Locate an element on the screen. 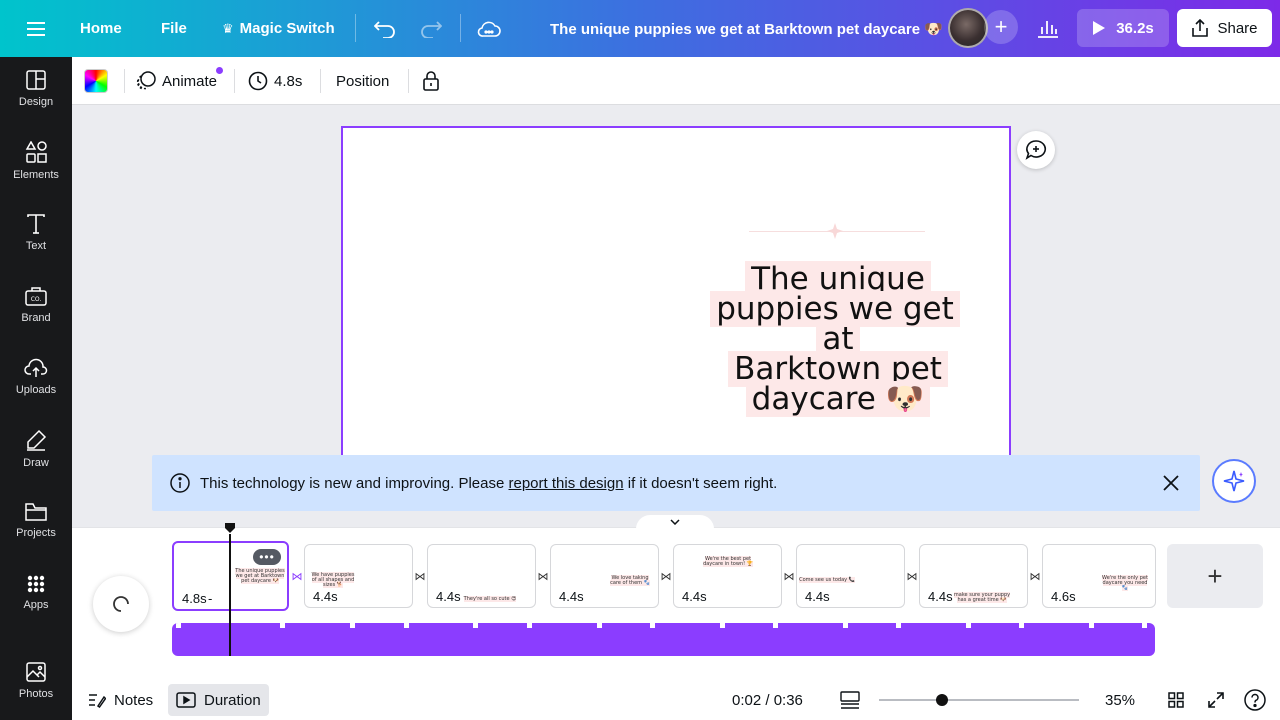 The height and width of the screenshot is (720, 1280). more-horizontal-icon: ••• is located at coordinates (267, 557).